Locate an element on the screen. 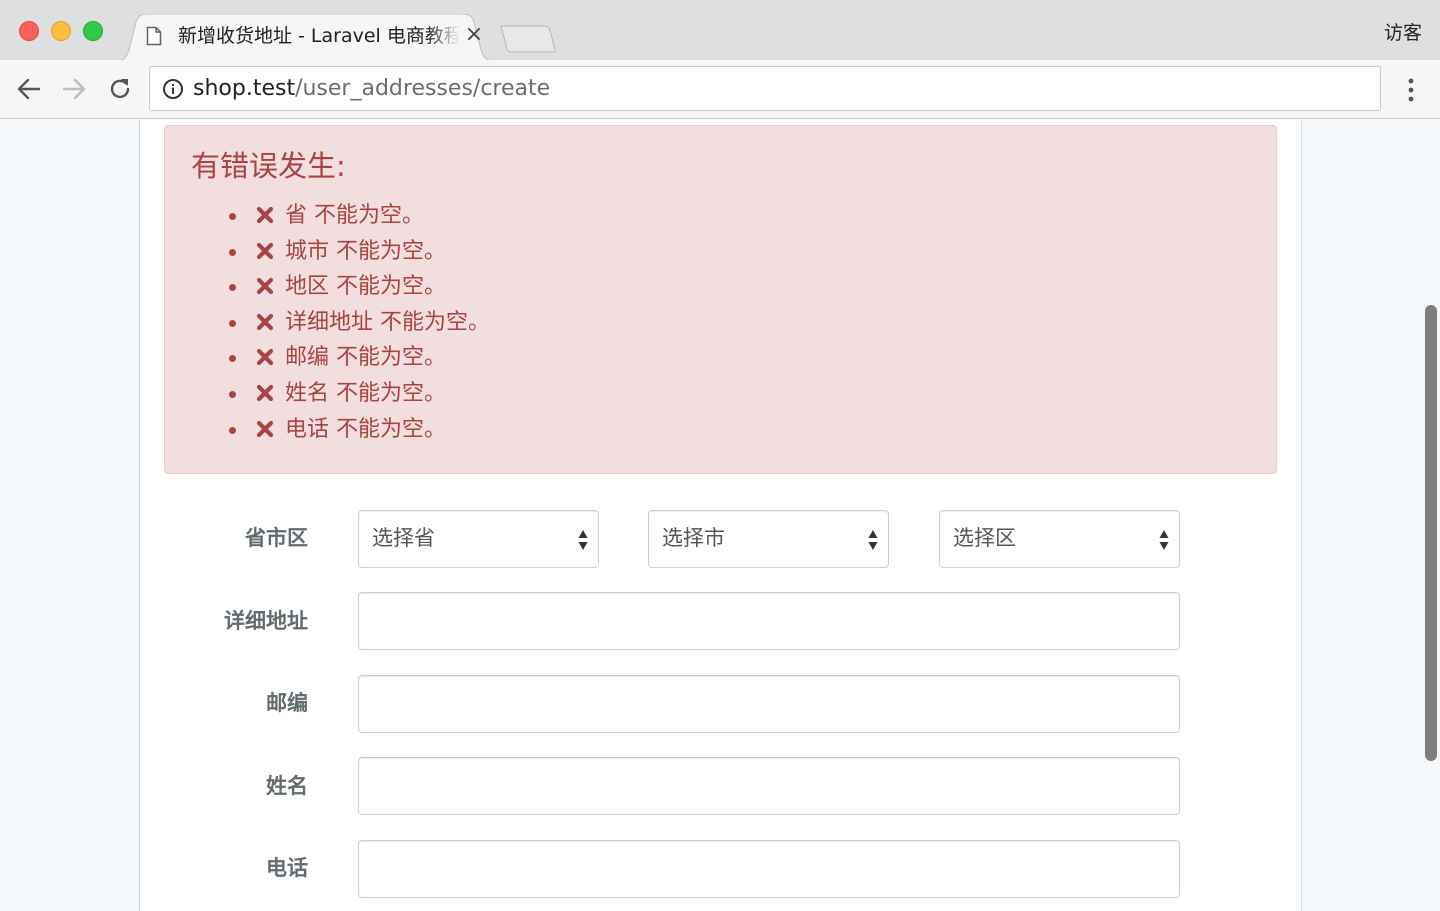  reload-icon is located at coordinates (120, 89).